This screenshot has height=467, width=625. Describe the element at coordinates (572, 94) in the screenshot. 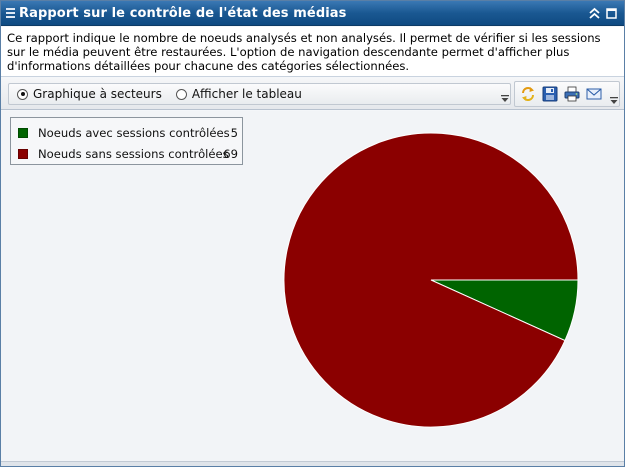

I see `print-icon` at that location.